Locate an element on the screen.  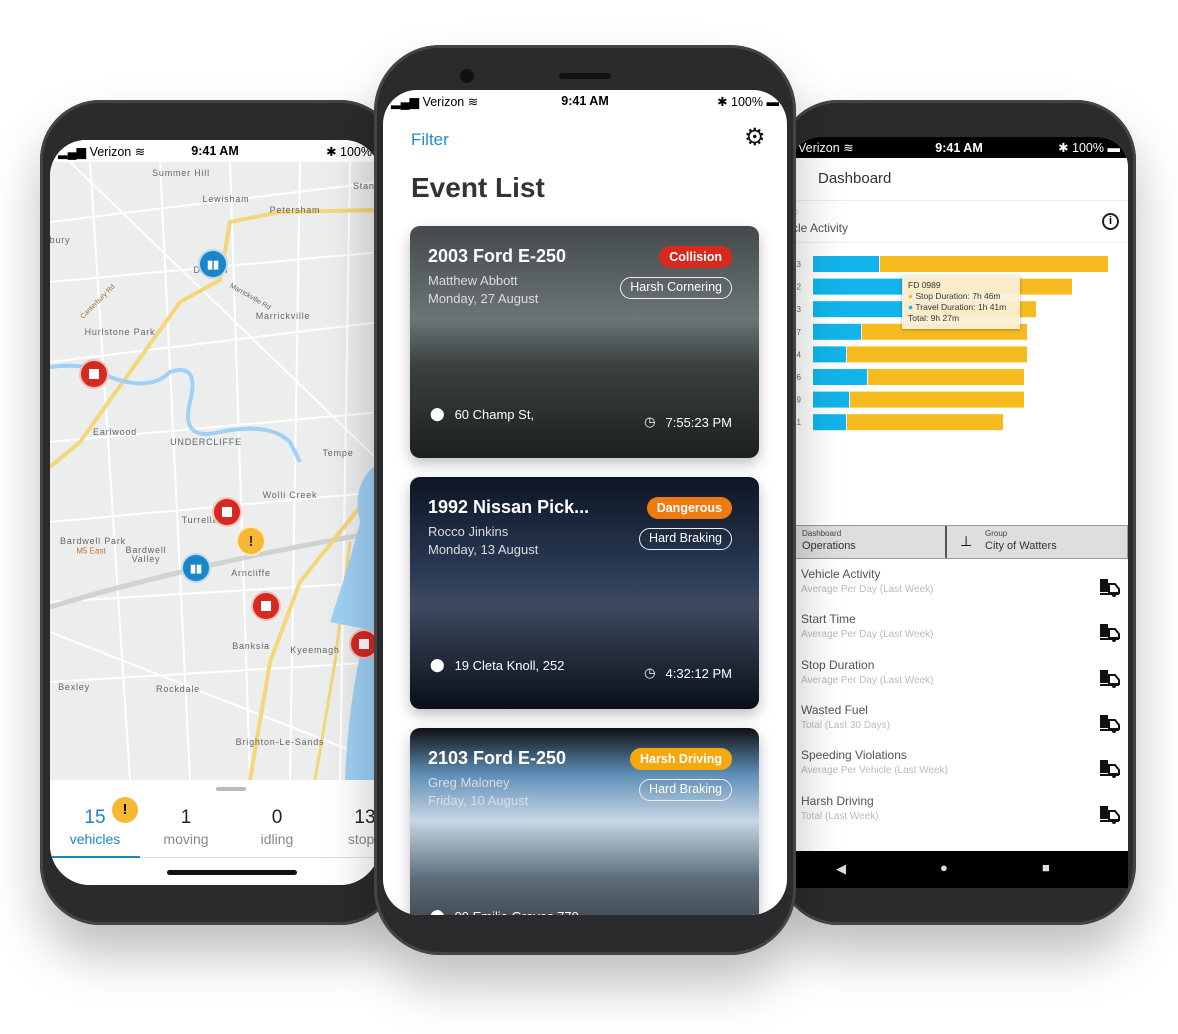
battery: ✱ 100% is located at coordinates (349, 151).